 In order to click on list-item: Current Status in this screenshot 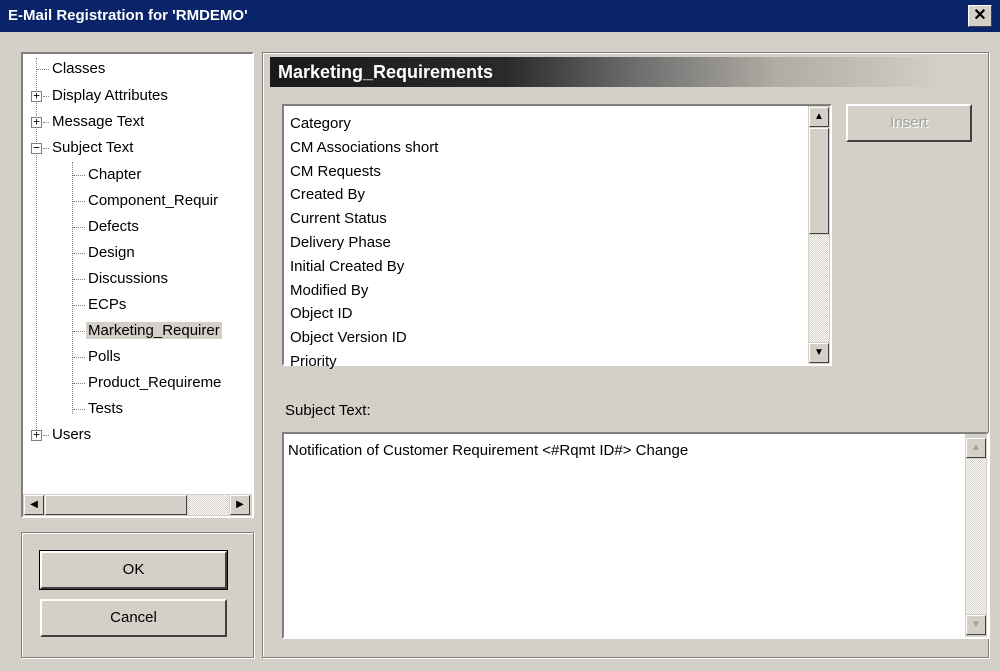, I will do `click(545, 219)`.